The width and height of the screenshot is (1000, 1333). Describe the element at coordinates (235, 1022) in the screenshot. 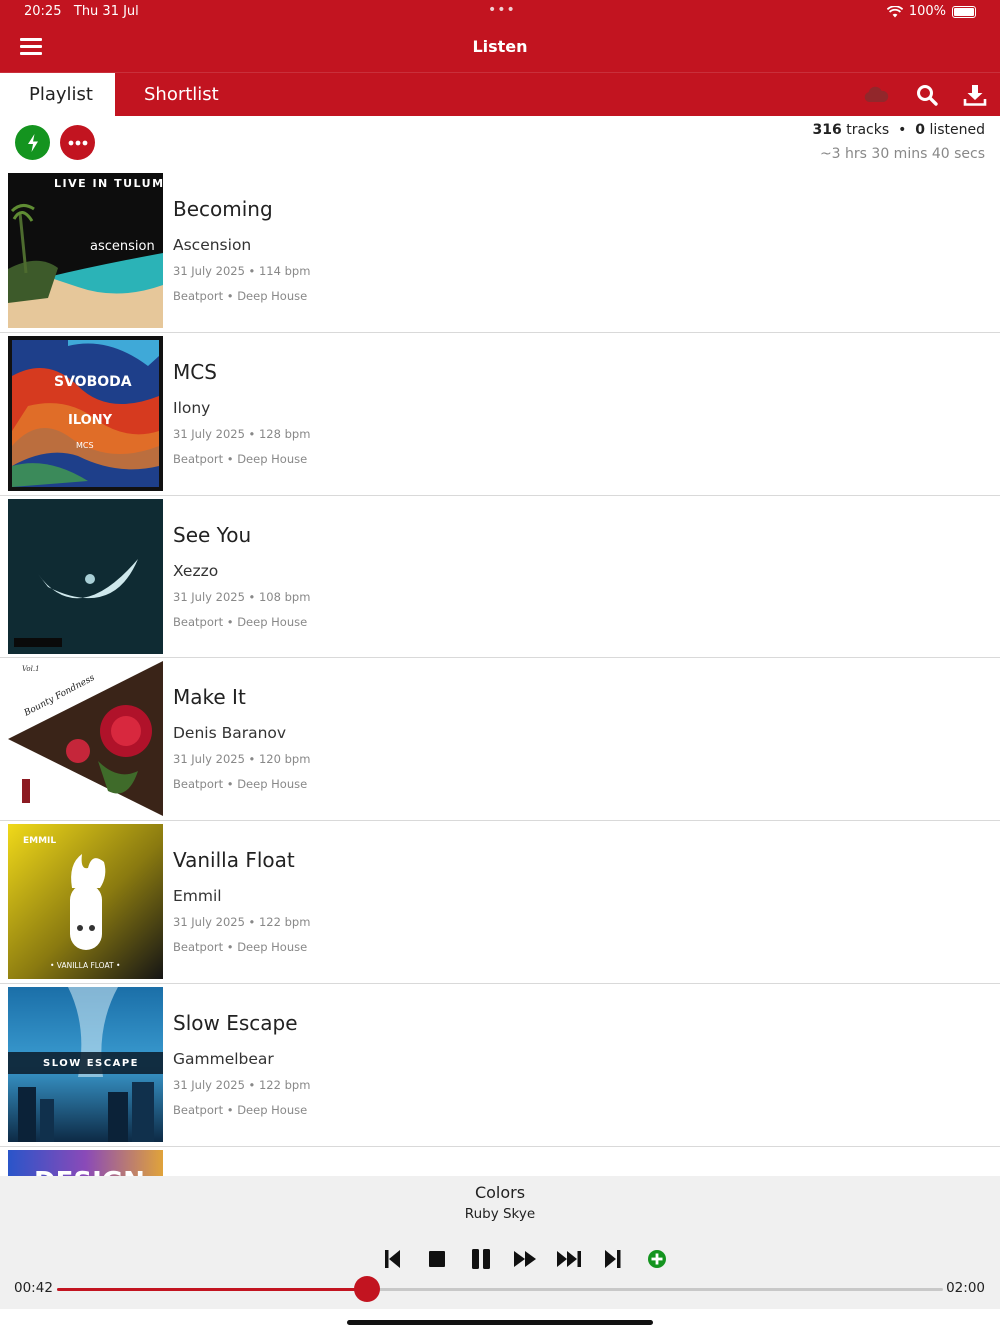

I see `track-title: Slow Escape` at that location.